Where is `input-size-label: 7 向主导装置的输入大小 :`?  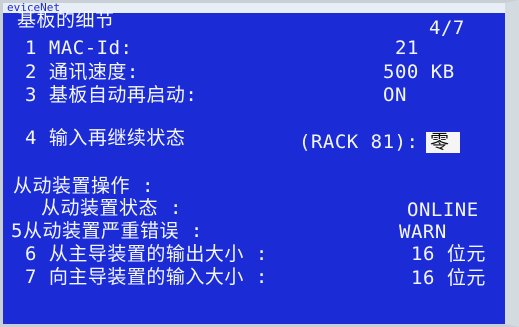 input-size-label: 7 向主导装置的输入大小 : is located at coordinates (146, 277).